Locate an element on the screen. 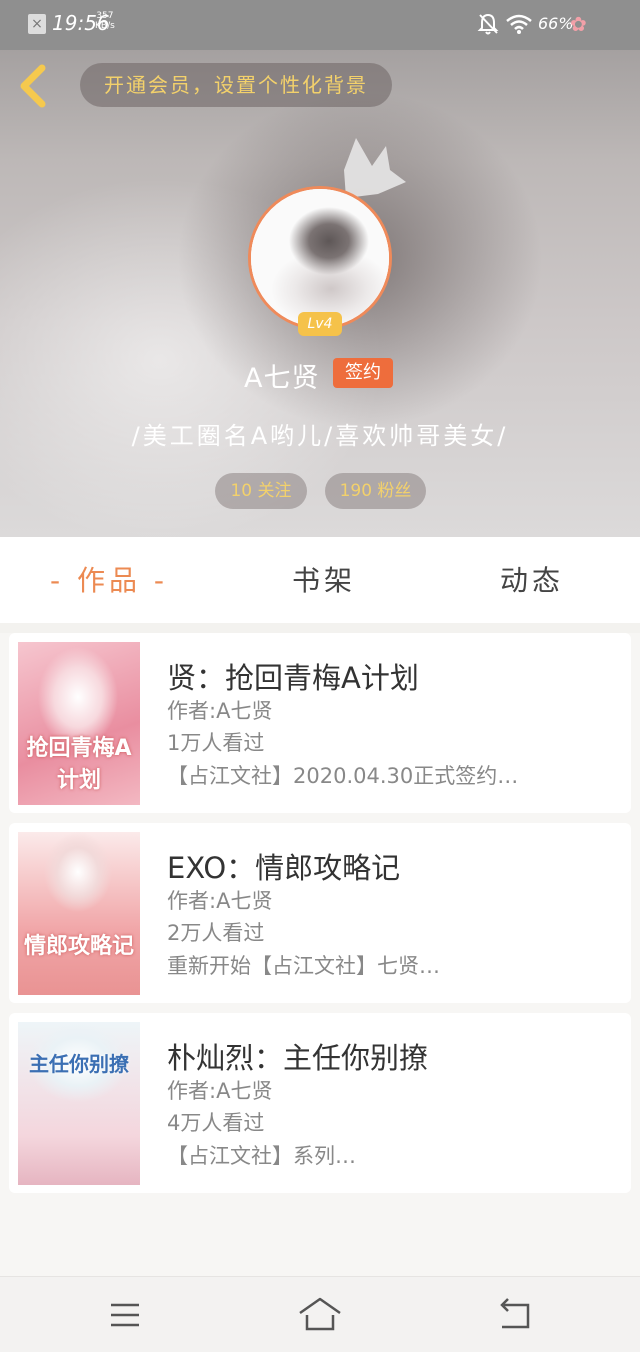 The height and width of the screenshot is (1352, 640). user-bio: /美工圈名A哟儿/喜欢帅哥美女/ is located at coordinates (320, 436).